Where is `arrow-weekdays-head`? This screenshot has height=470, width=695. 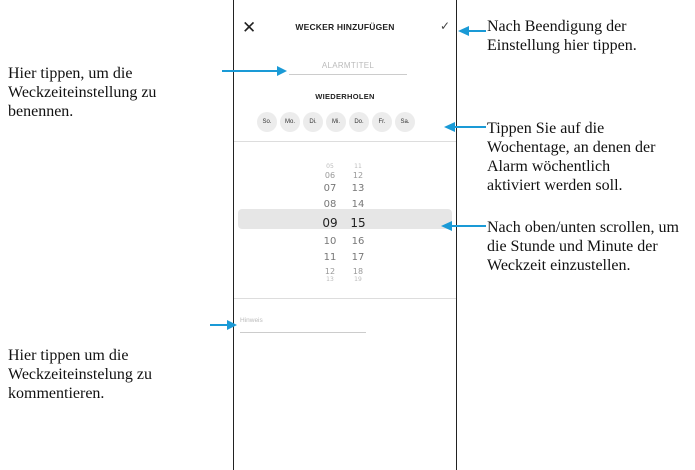 arrow-weekdays-head is located at coordinates (449, 127).